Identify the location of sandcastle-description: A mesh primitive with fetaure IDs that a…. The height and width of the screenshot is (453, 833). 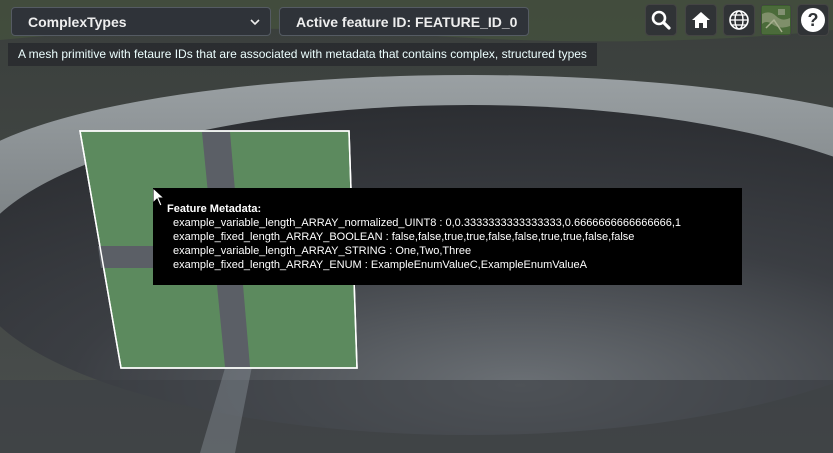
(302, 54).